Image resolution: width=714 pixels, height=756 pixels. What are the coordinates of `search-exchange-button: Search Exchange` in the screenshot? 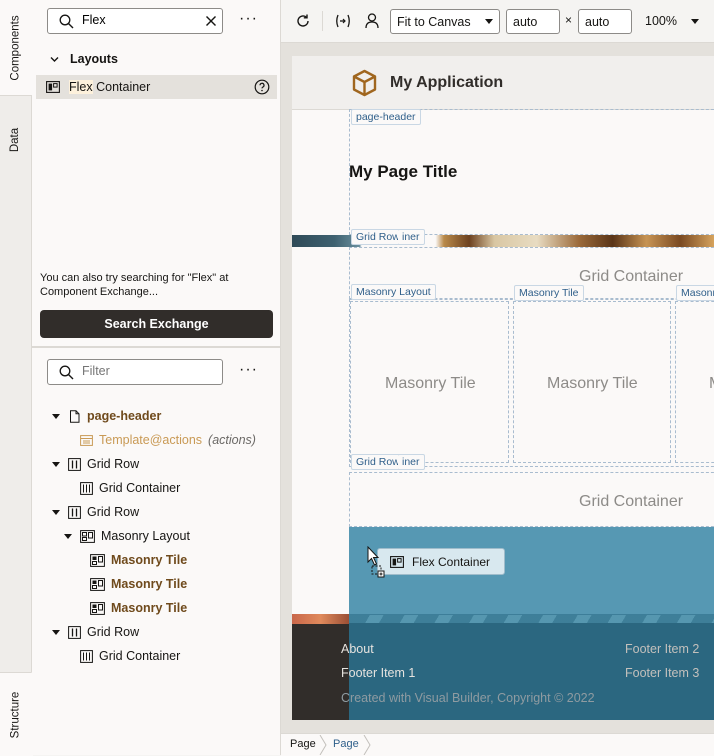 It's located at (156, 324).